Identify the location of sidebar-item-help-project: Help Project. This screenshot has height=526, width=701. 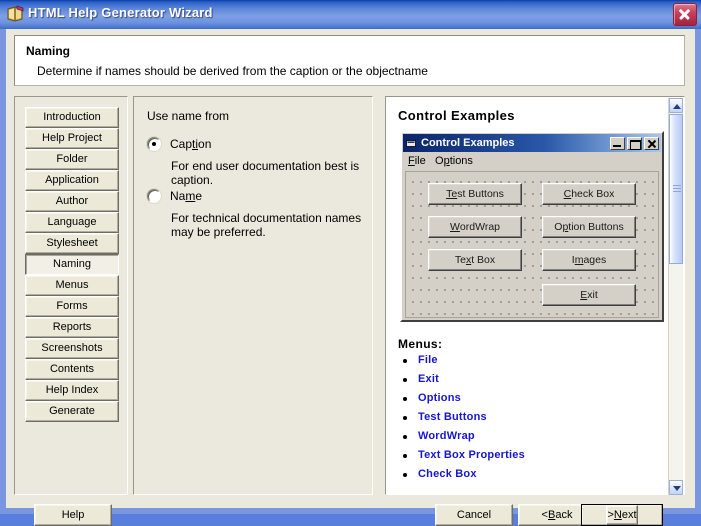
(72, 138).